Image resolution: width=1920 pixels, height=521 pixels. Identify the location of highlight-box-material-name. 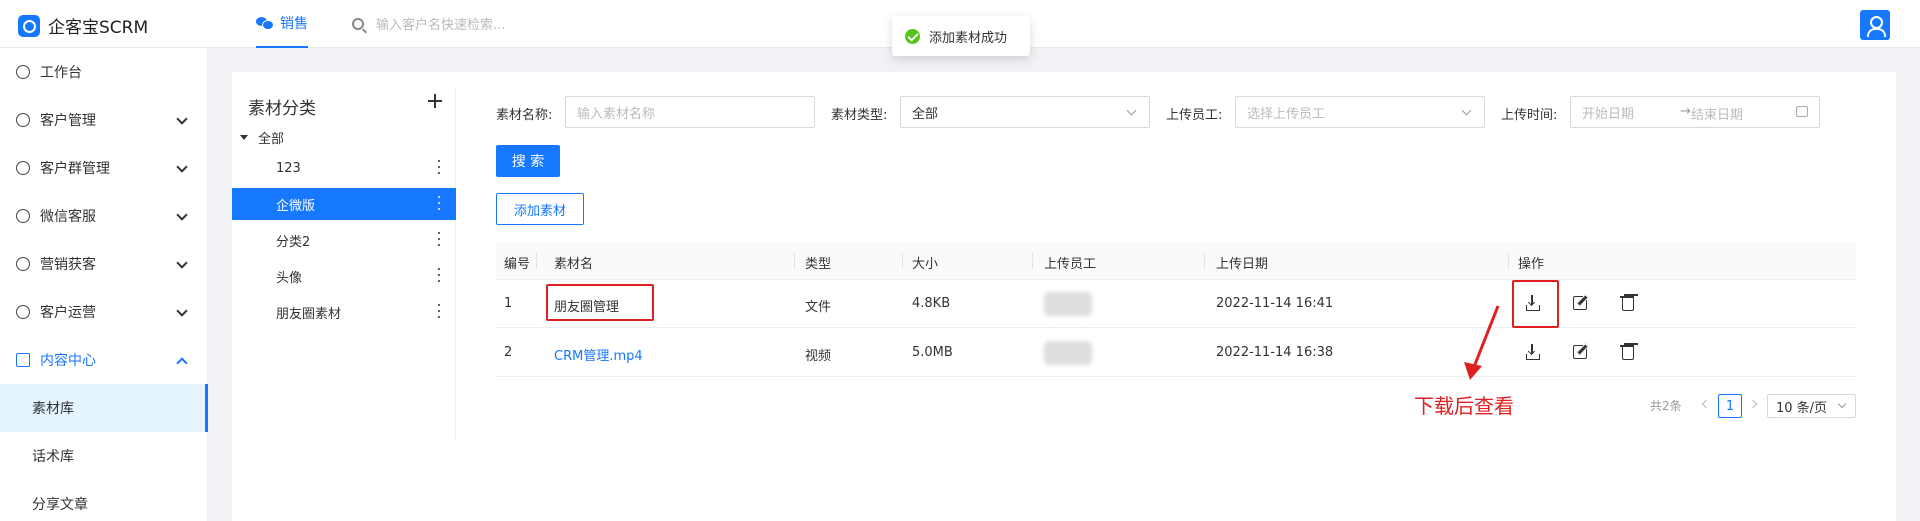
(600, 302).